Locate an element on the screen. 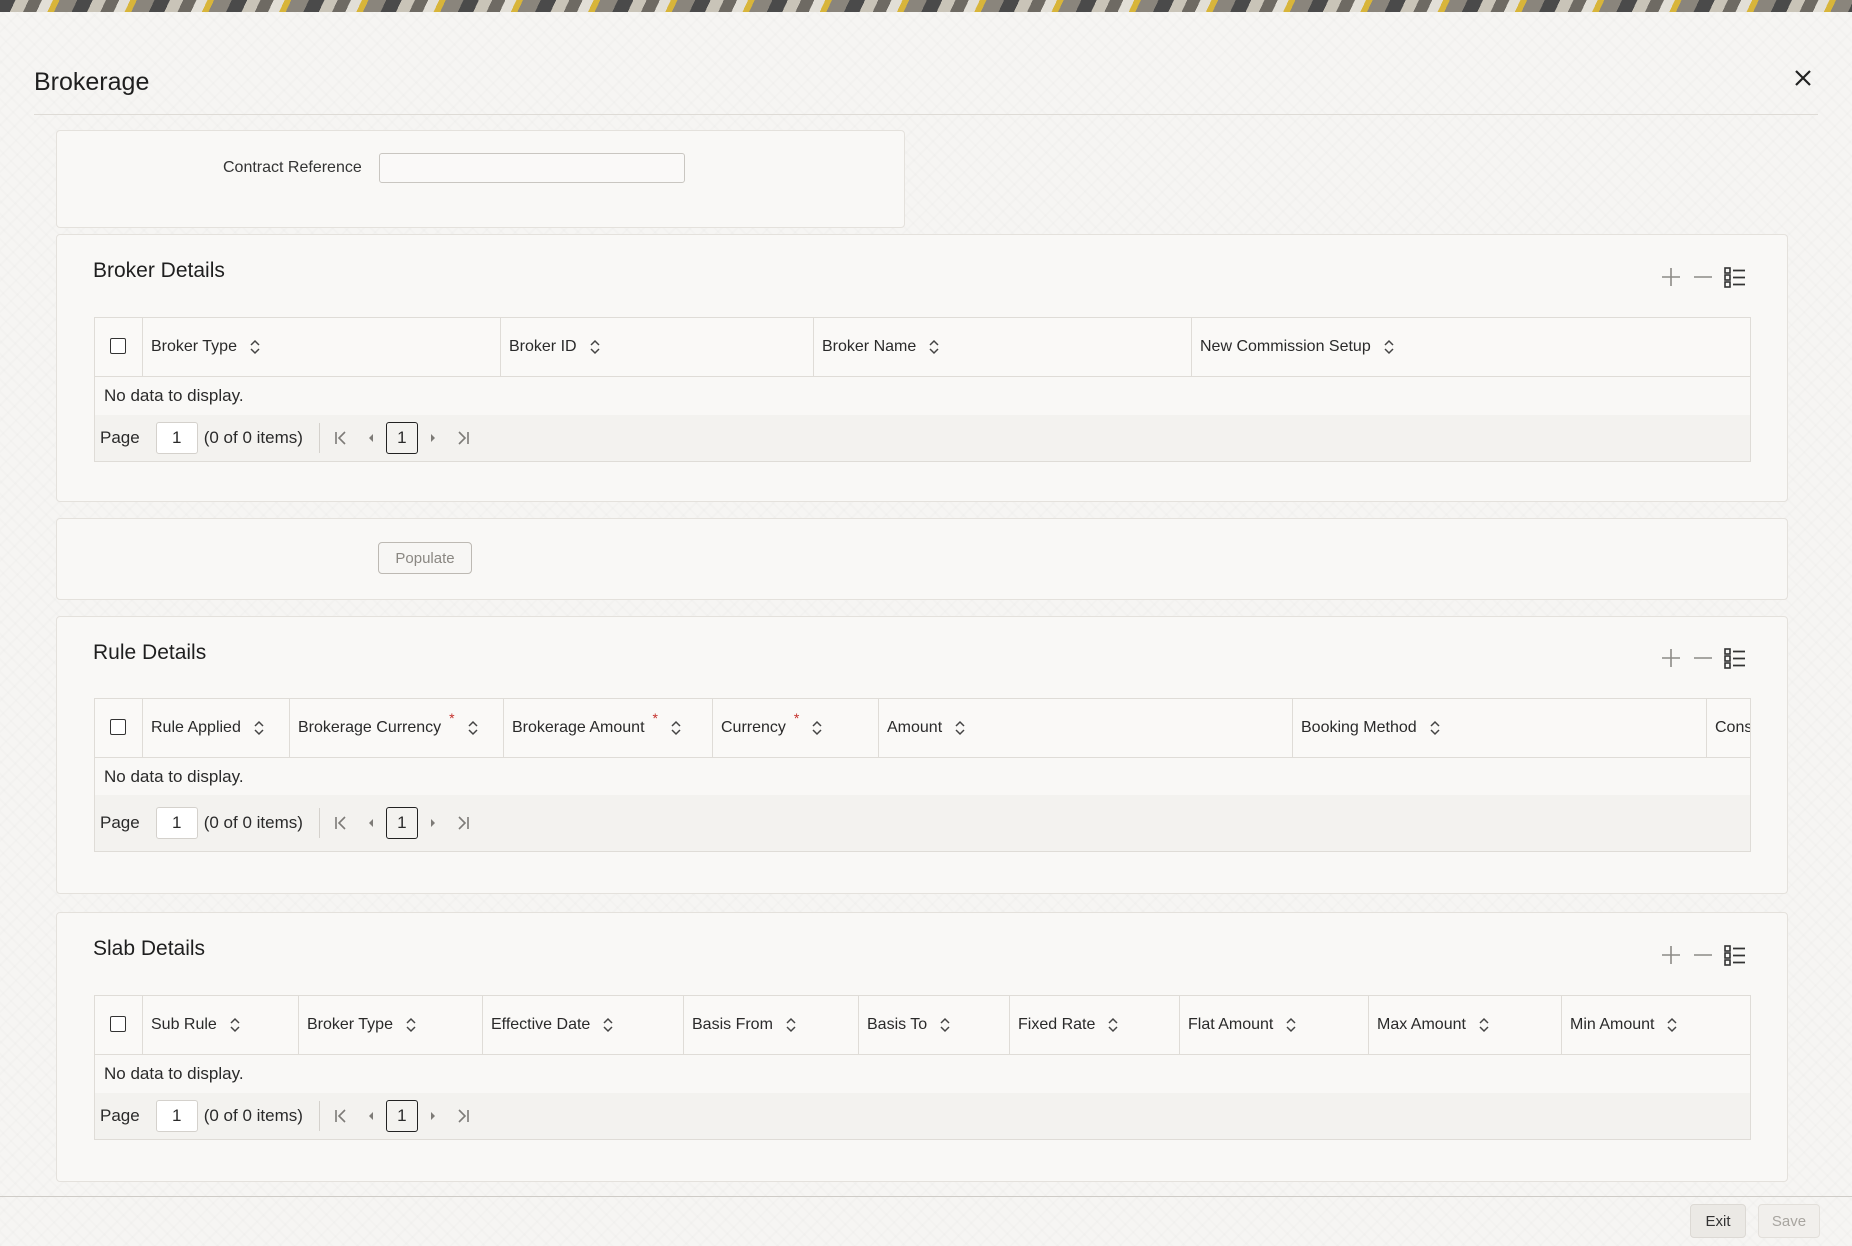 The image size is (1852, 1246). close-icon is located at coordinates (1803, 79).